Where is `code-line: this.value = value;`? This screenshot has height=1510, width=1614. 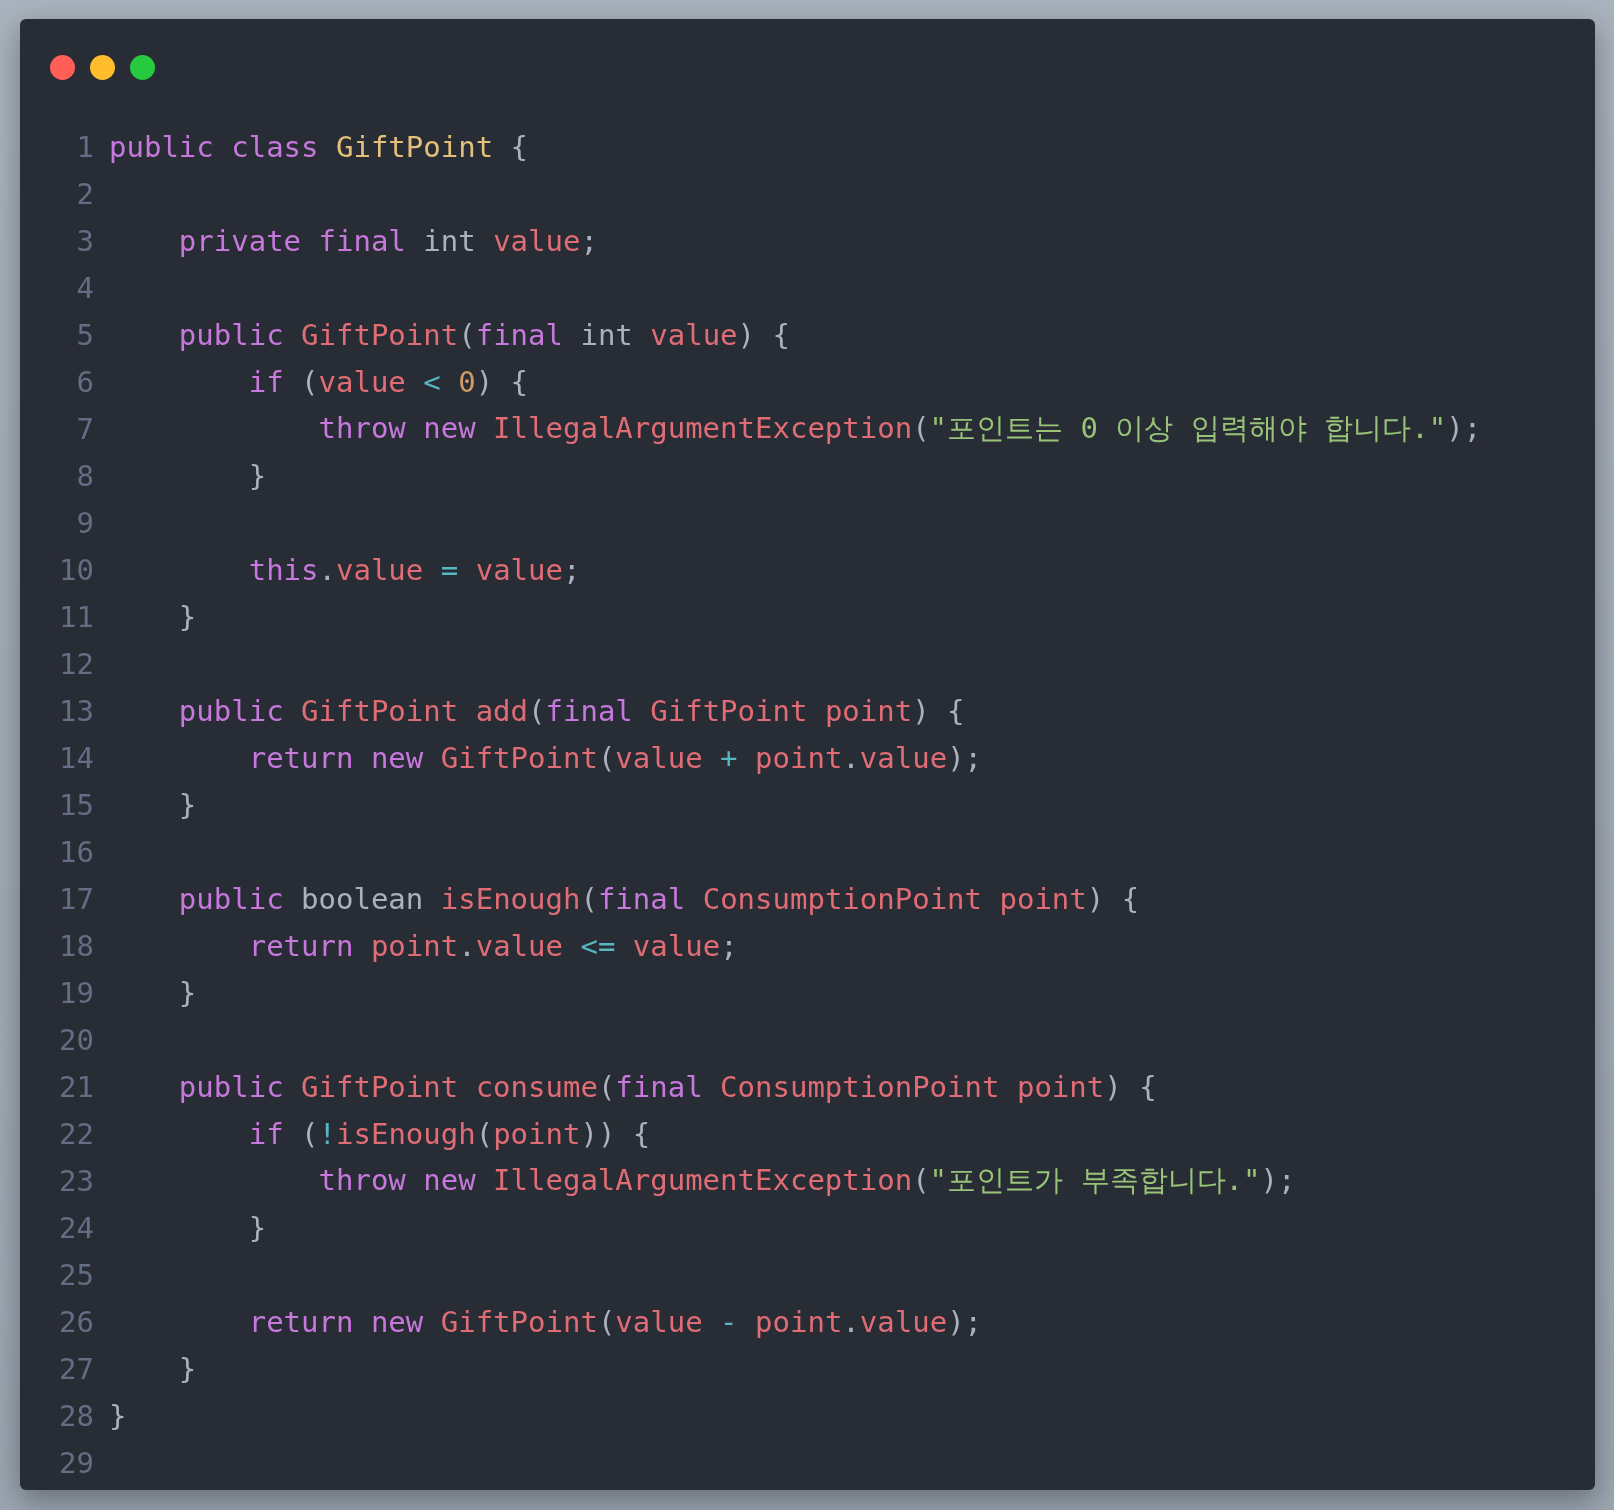 code-line: this.value = value; is located at coordinates (414, 569).